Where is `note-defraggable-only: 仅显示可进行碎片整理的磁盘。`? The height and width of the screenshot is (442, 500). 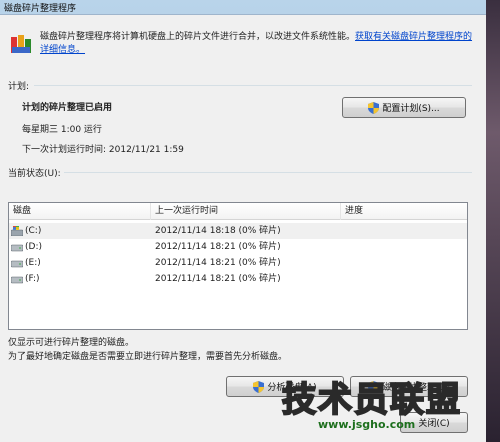
note-defraggable-only: 仅显示可进行碎片整理的磁盘。 is located at coordinates (71, 343).